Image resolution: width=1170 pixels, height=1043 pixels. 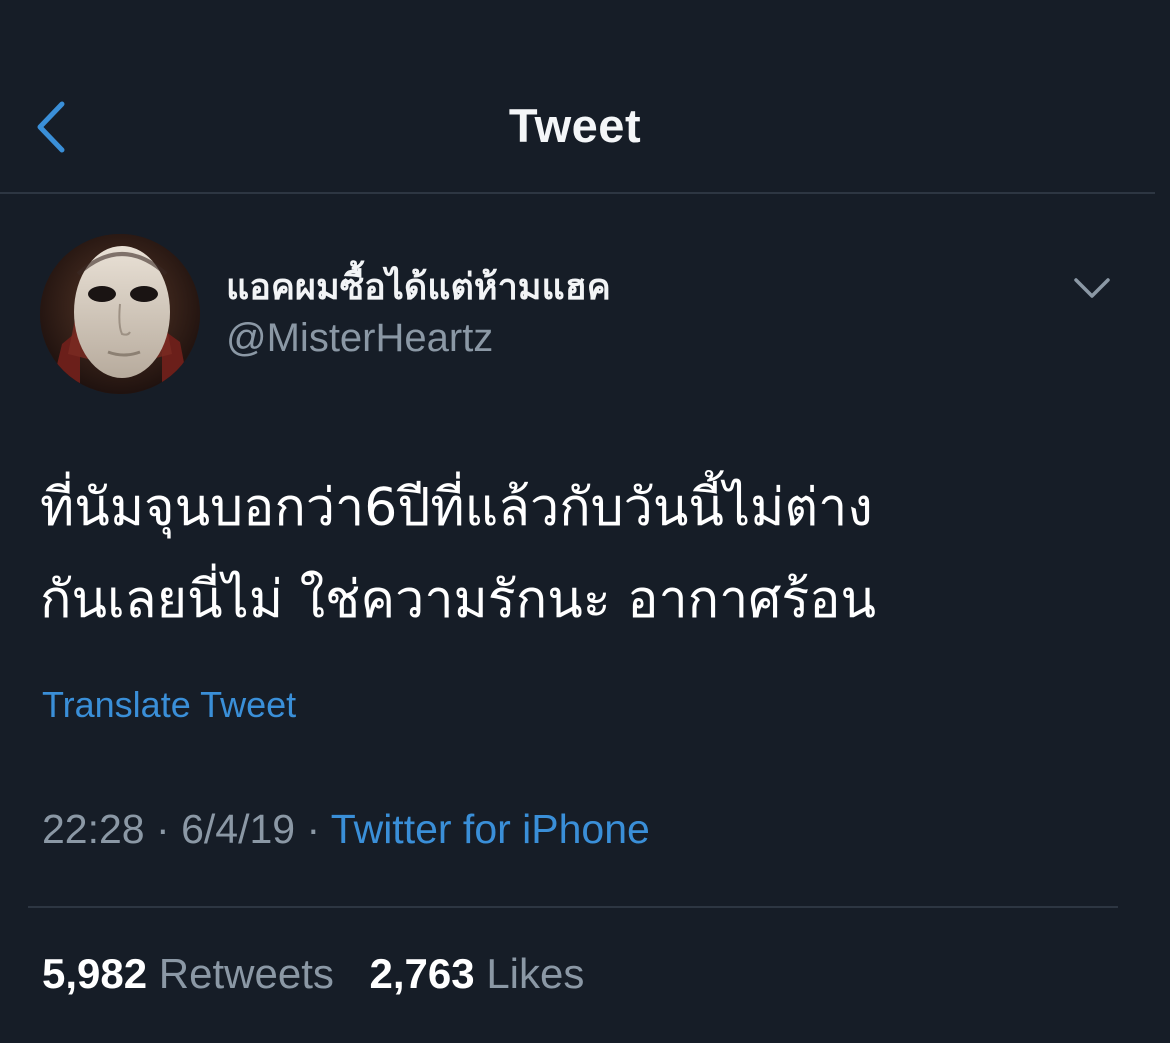 I want to click on page-title: Tweet, so click(x=575, y=125).